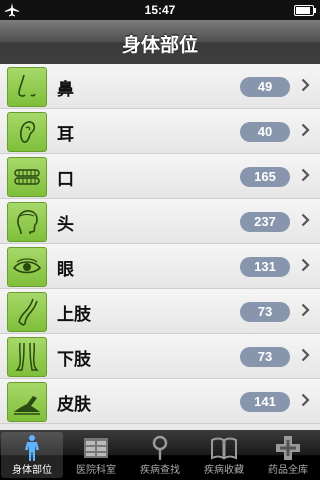 The height and width of the screenshot is (480, 320). What do you see at coordinates (160, 447) in the screenshot?
I see `magnifier-icon` at bounding box center [160, 447].